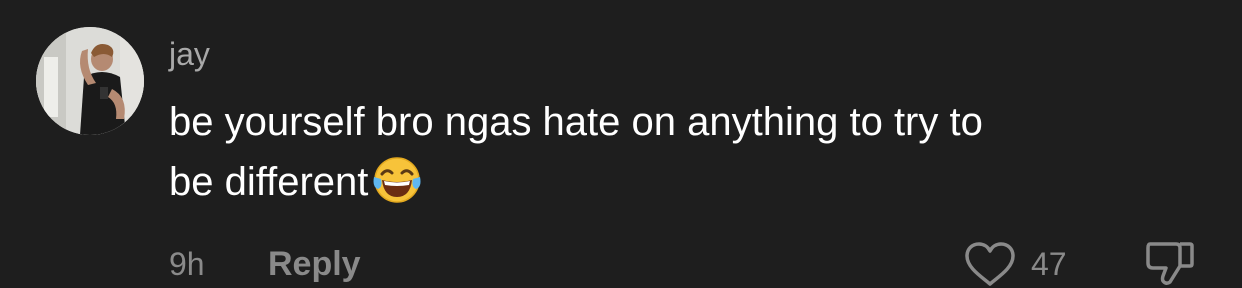  Describe the element at coordinates (314, 264) in the screenshot. I see `reply-button: Reply` at that location.